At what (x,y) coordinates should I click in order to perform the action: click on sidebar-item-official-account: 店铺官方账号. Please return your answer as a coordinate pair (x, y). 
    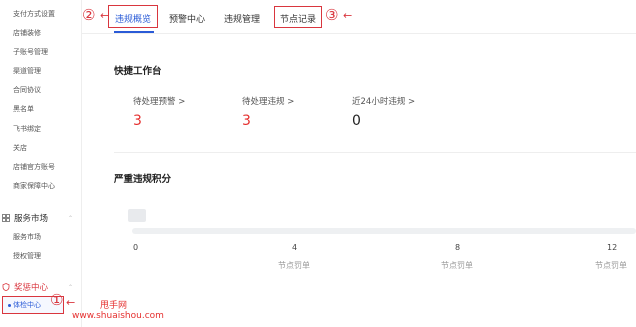
    Looking at the image, I should click on (34, 167).